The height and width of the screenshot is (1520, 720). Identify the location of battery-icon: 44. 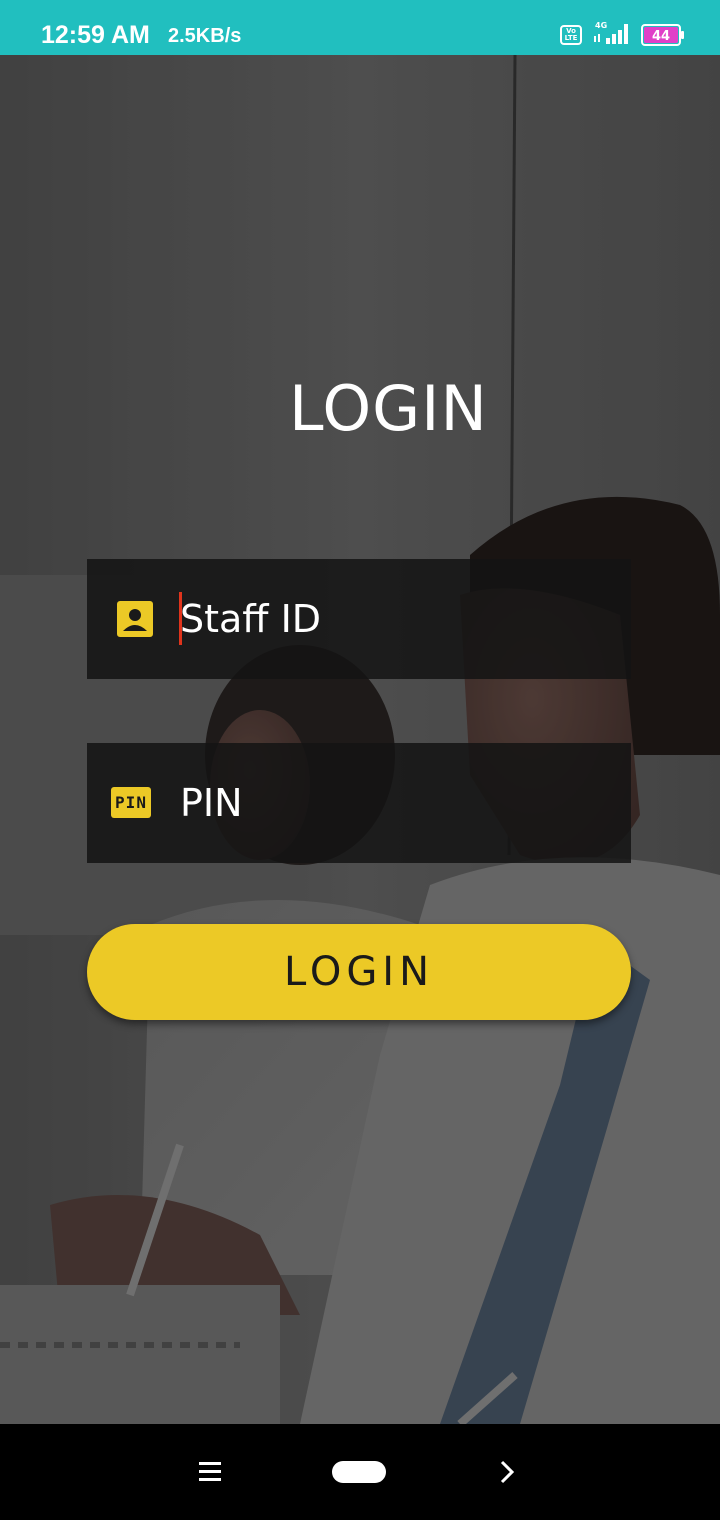
(662, 35).